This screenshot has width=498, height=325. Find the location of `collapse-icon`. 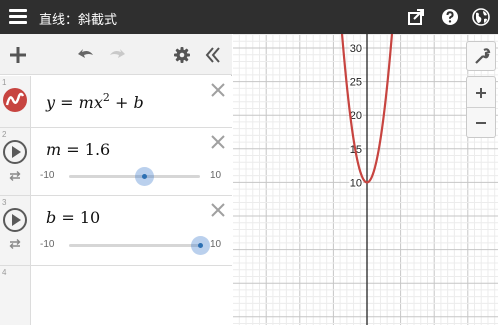

collapse-icon is located at coordinates (213, 55).